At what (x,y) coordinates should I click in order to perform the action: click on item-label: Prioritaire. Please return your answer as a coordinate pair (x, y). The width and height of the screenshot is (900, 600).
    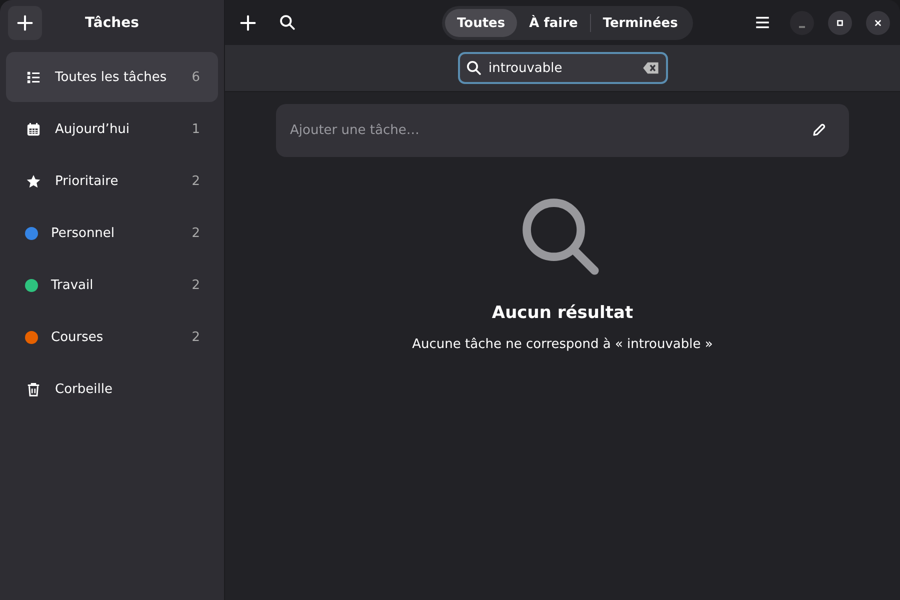
    Looking at the image, I should click on (87, 181).